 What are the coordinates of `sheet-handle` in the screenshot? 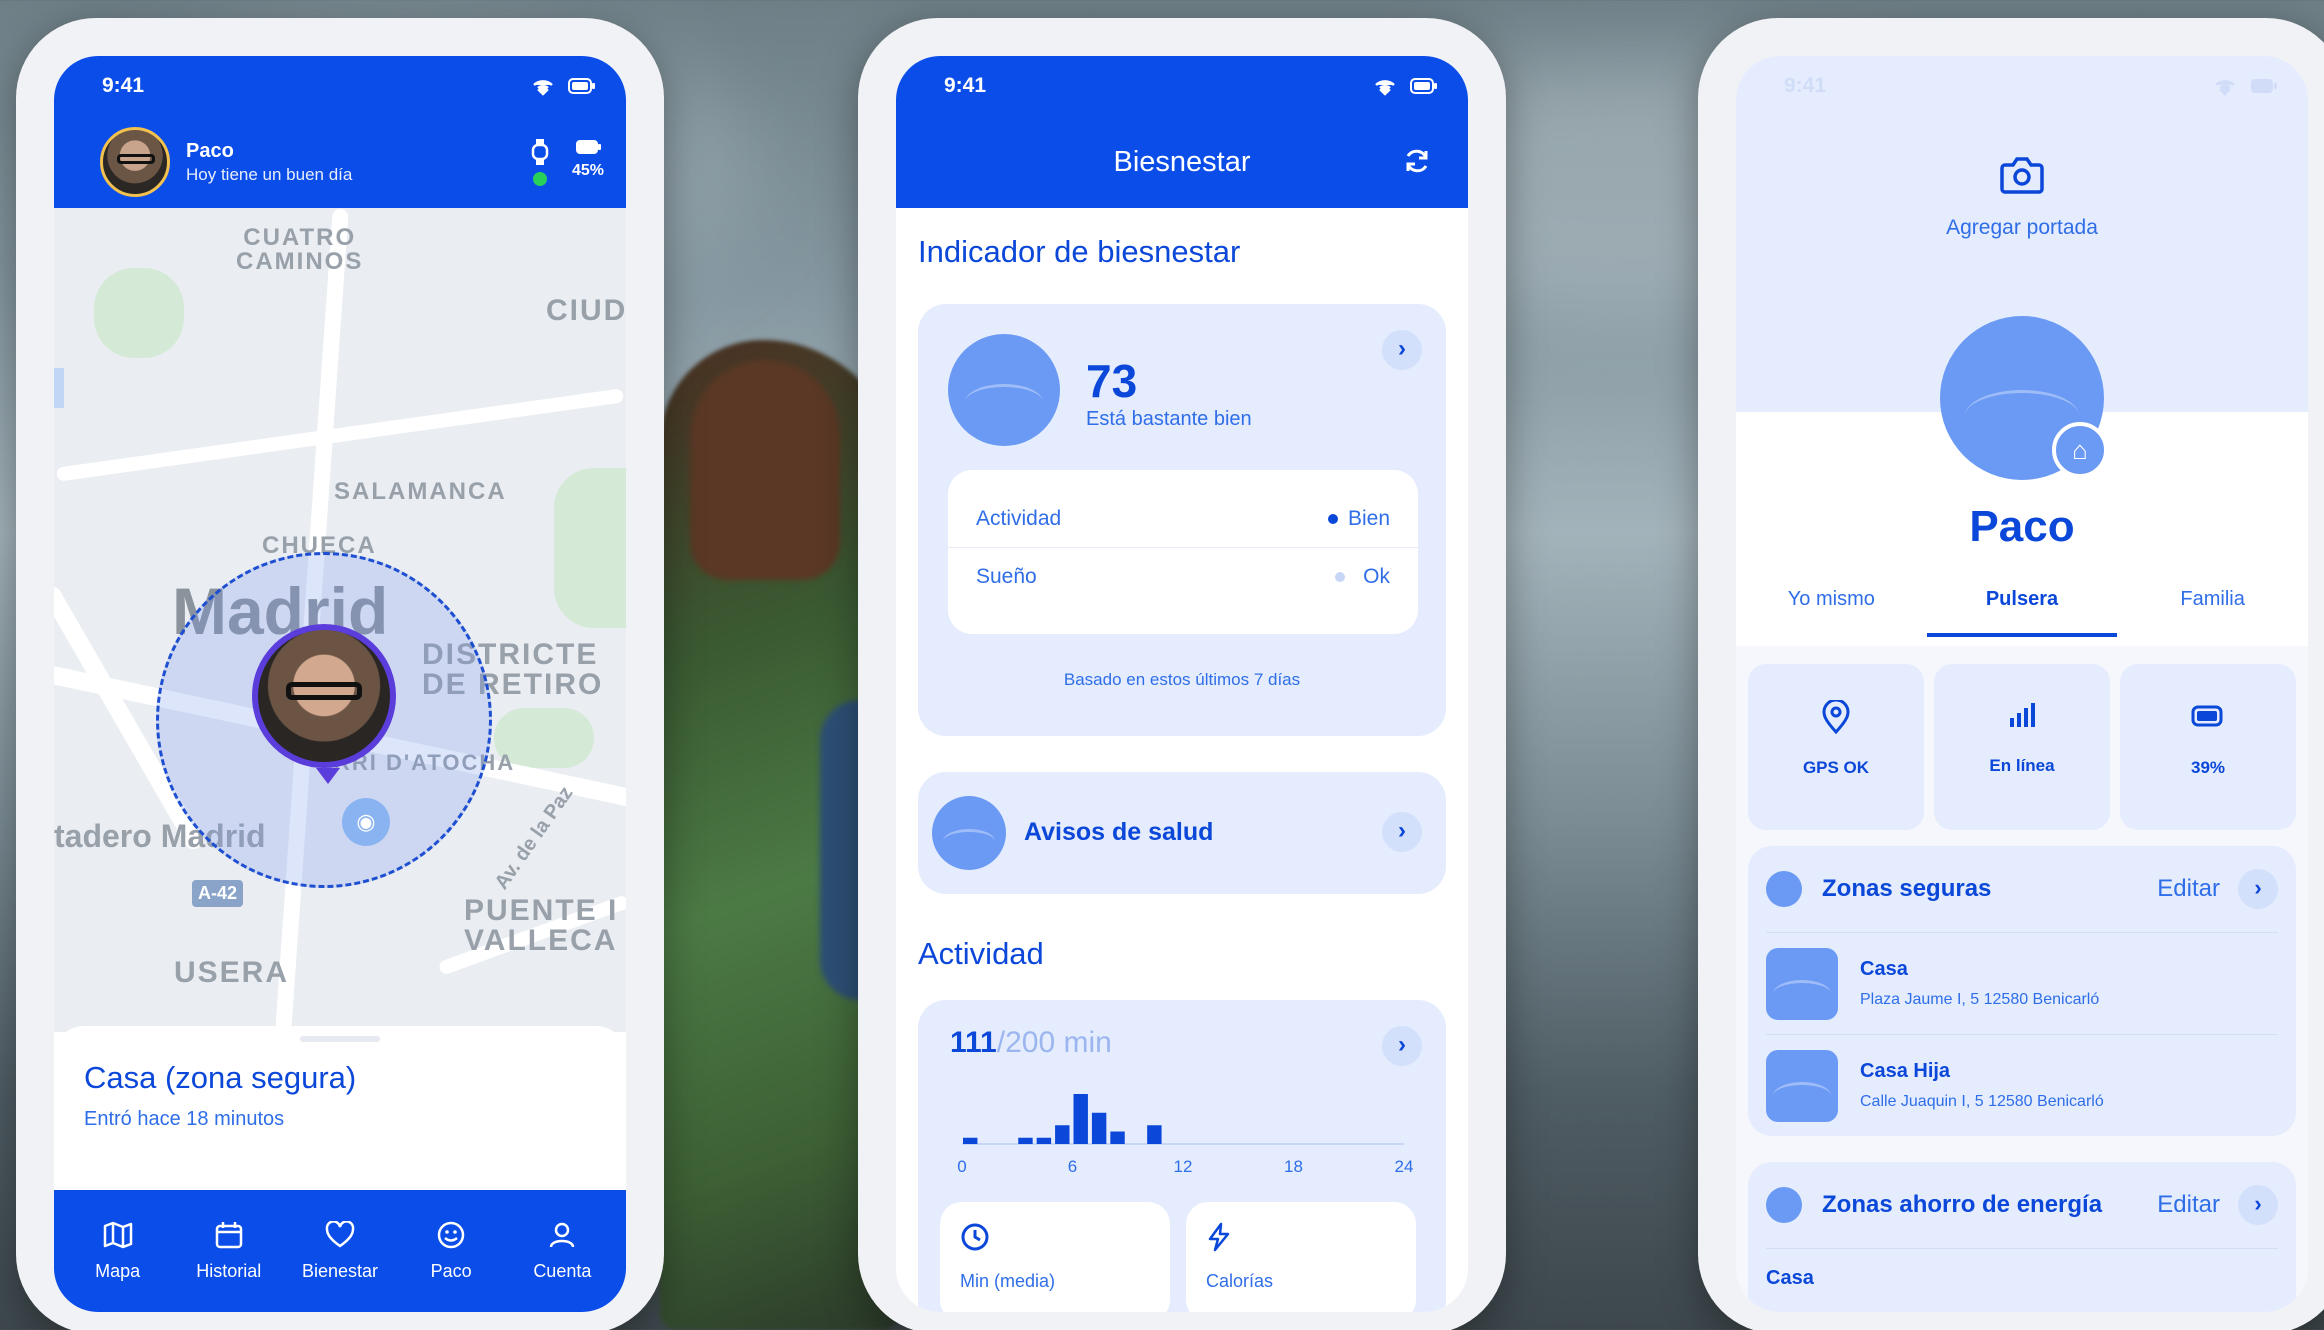 It's located at (340, 1039).